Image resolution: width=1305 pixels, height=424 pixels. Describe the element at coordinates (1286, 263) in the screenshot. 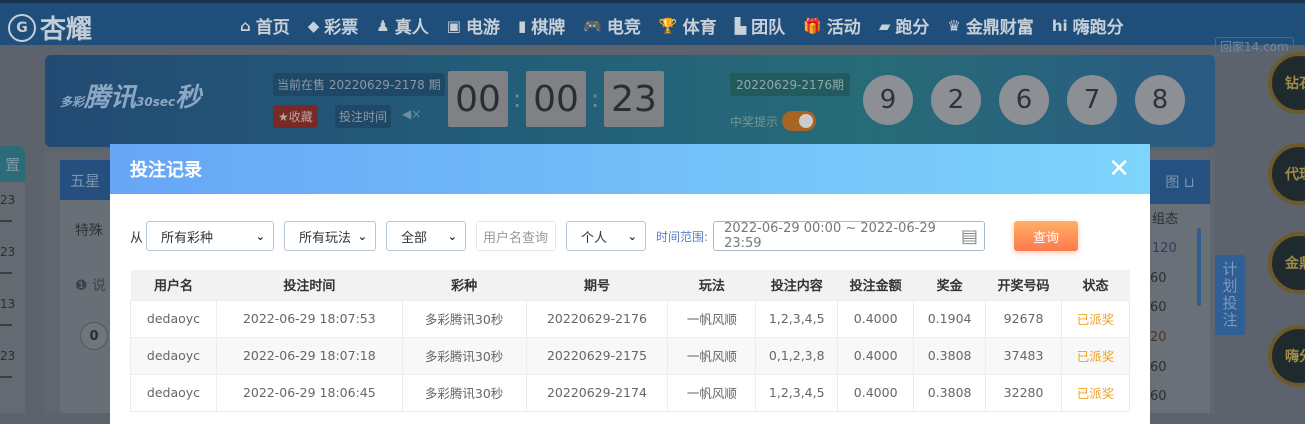

I see `jinding-badge: 金鼎` at that location.